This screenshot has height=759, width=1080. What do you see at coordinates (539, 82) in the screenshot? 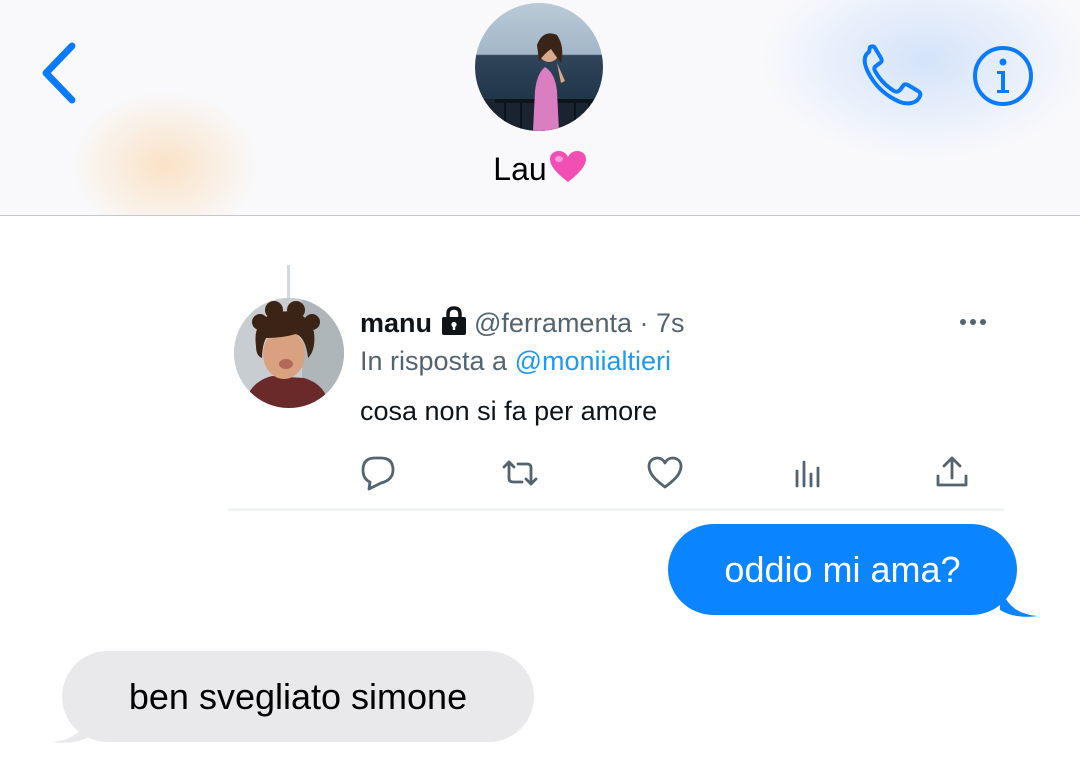
I see `contact-photo` at bounding box center [539, 82].